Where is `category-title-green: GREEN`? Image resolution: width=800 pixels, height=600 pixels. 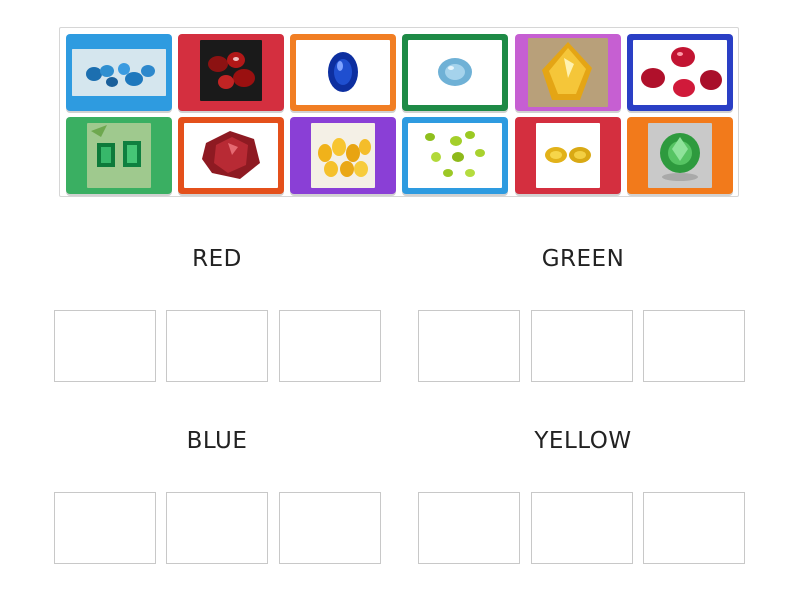 category-title-green: GREEN is located at coordinates (583, 259).